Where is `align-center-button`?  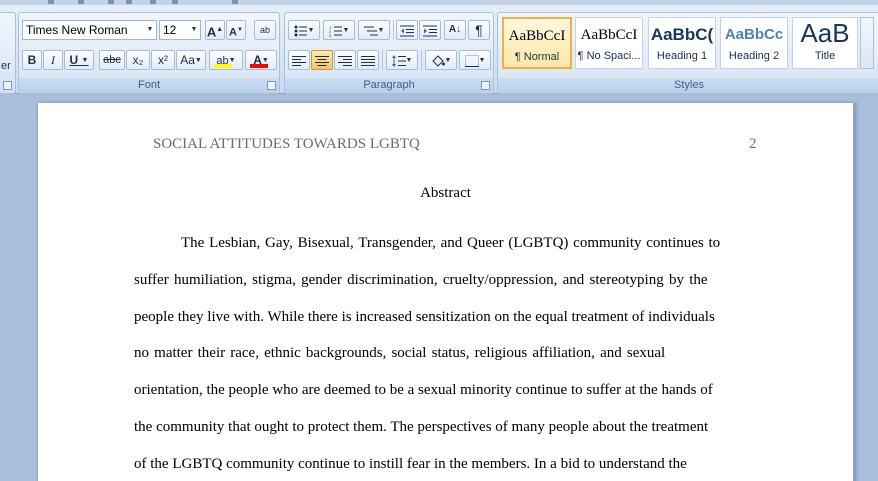 align-center-button is located at coordinates (322, 60).